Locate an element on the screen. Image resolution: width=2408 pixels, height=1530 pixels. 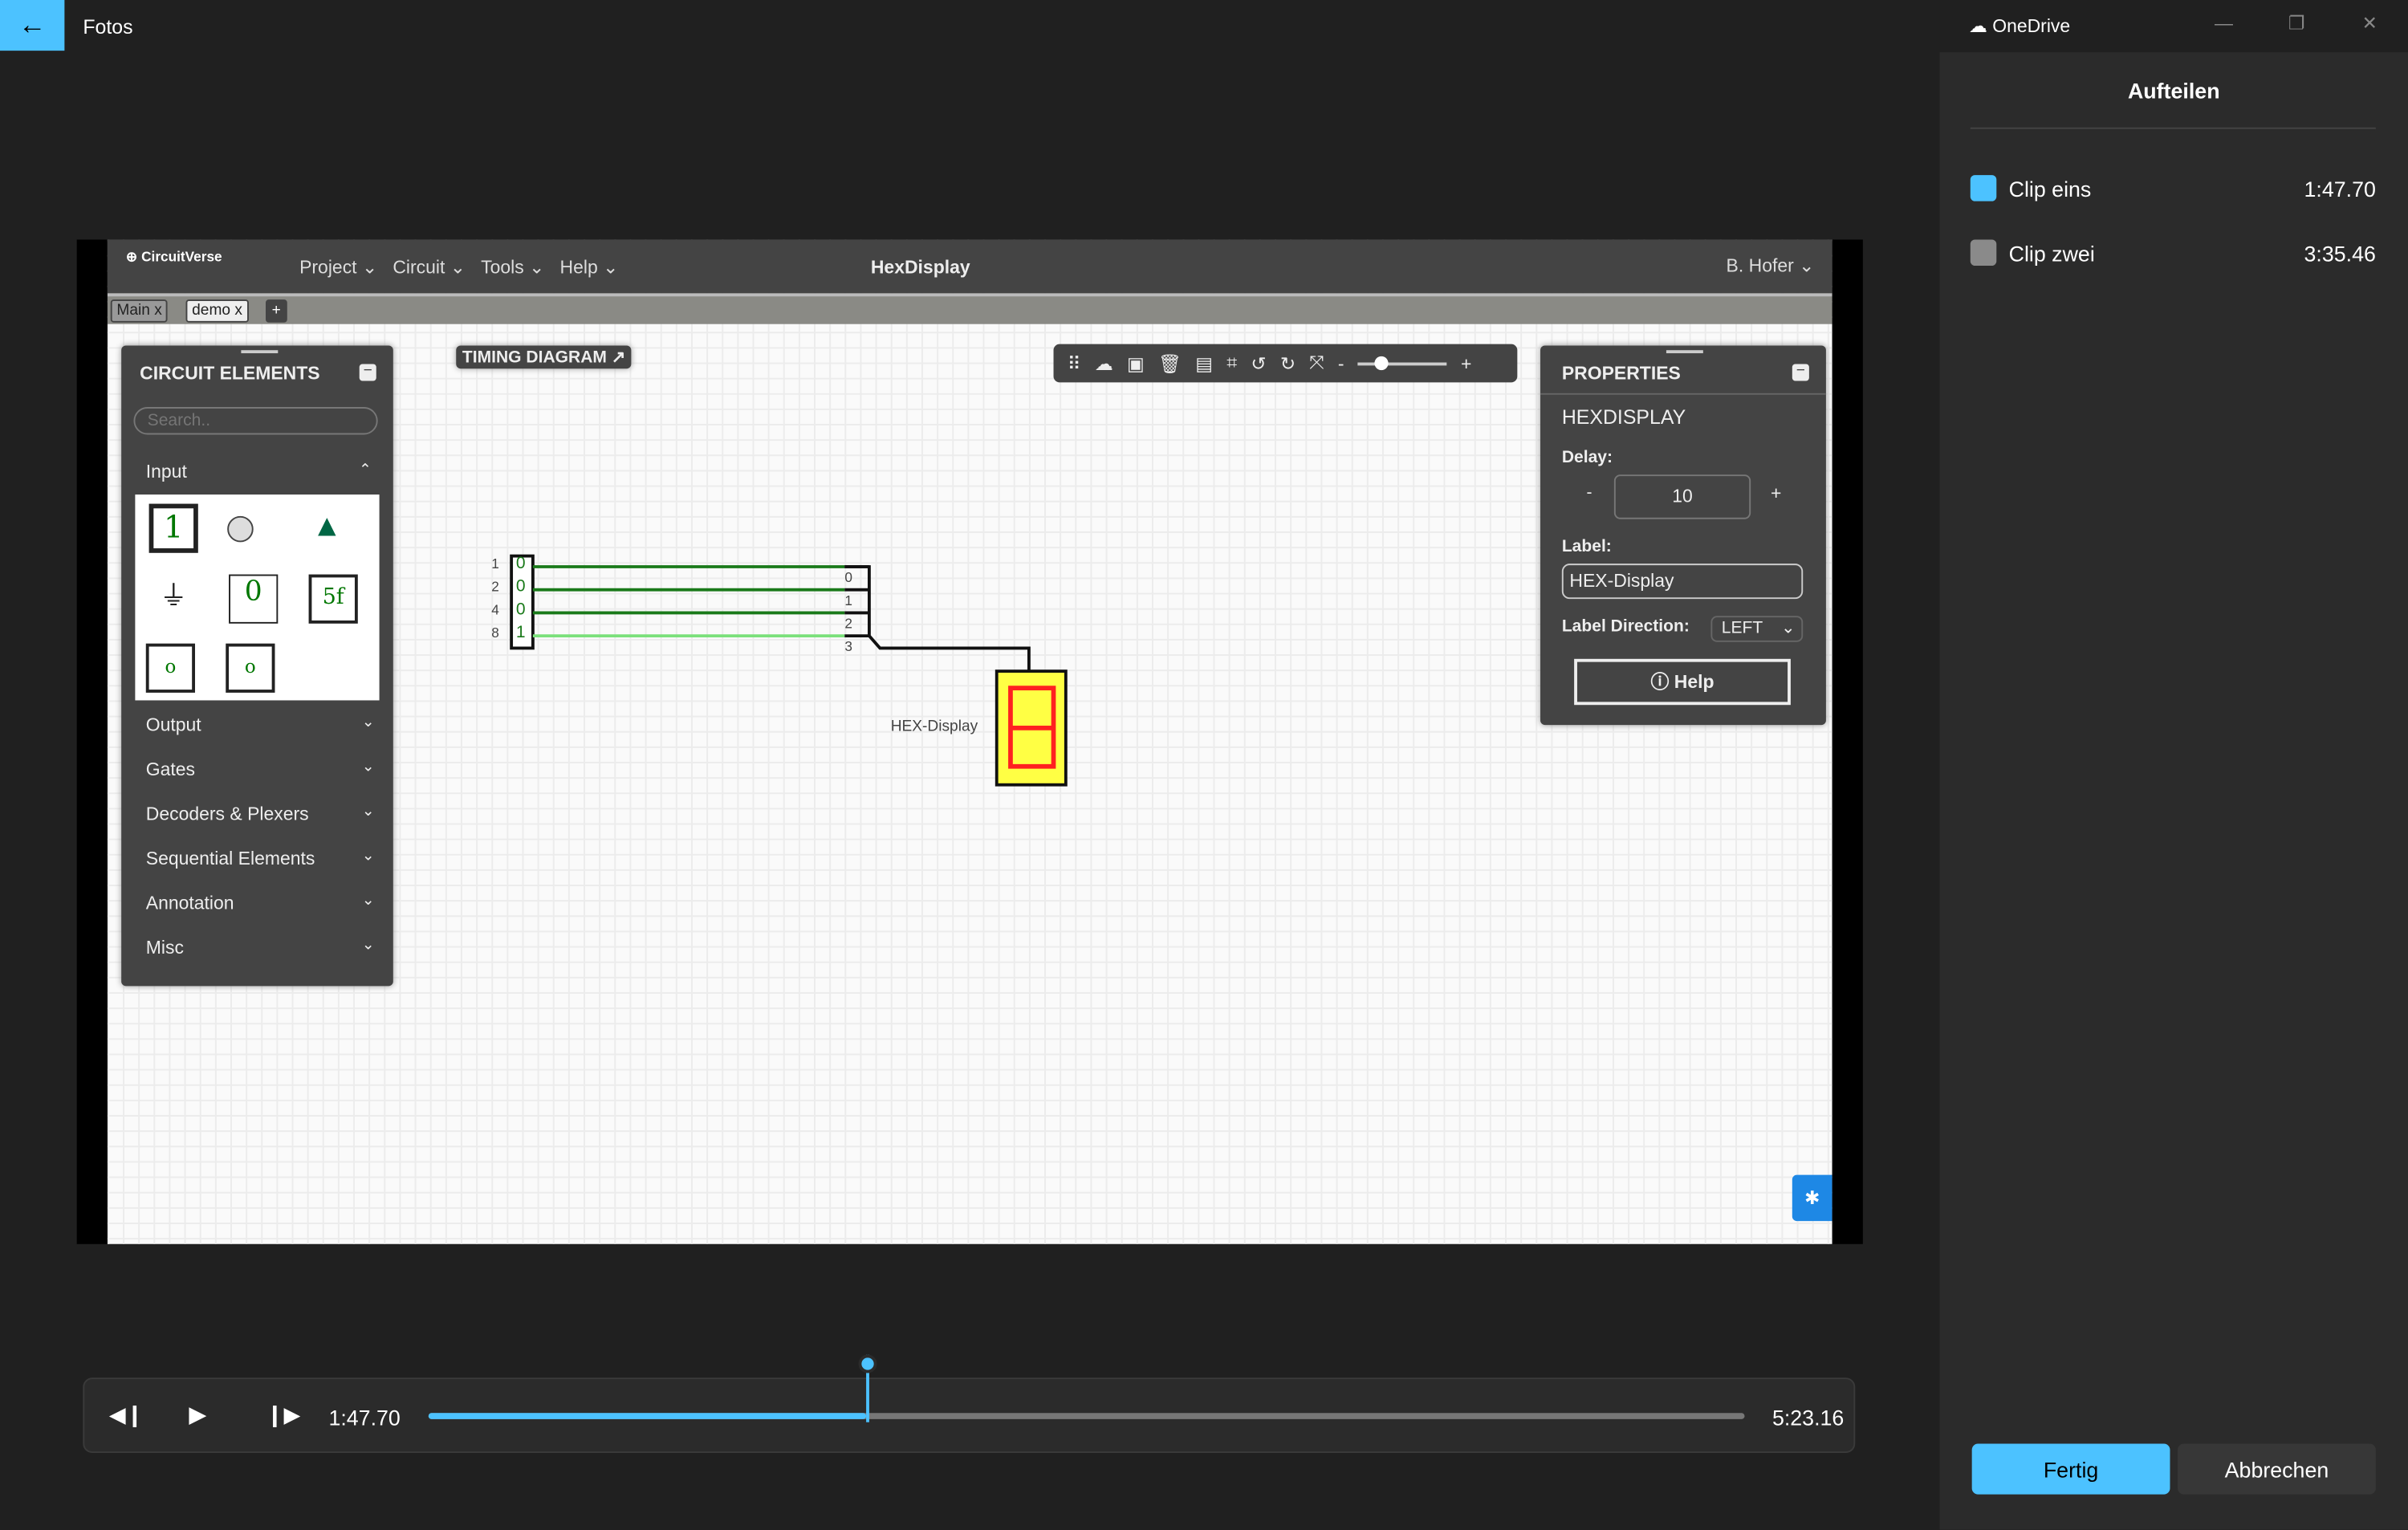
delay-increment: + is located at coordinates (1776, 493).